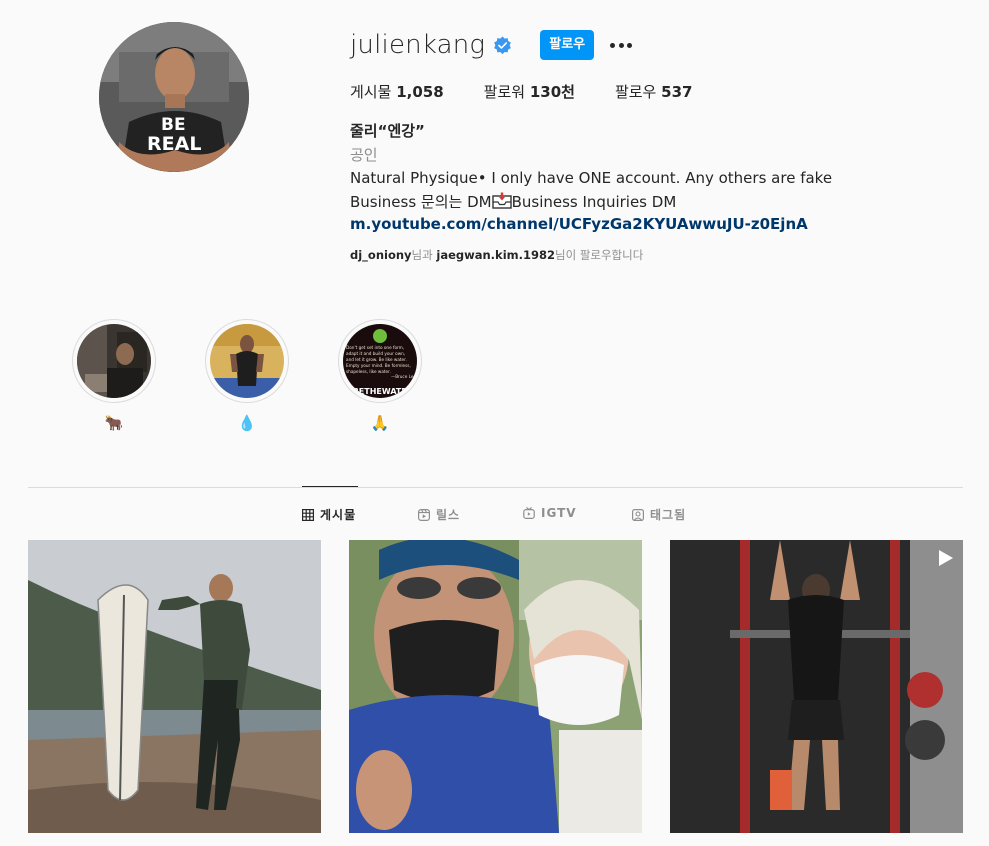 The image size is (989, 846). What do you see at coordinates (635, 92) in the screenshot?
I see `following-stat-label: 팔로우` at bounding box center [635, 92].